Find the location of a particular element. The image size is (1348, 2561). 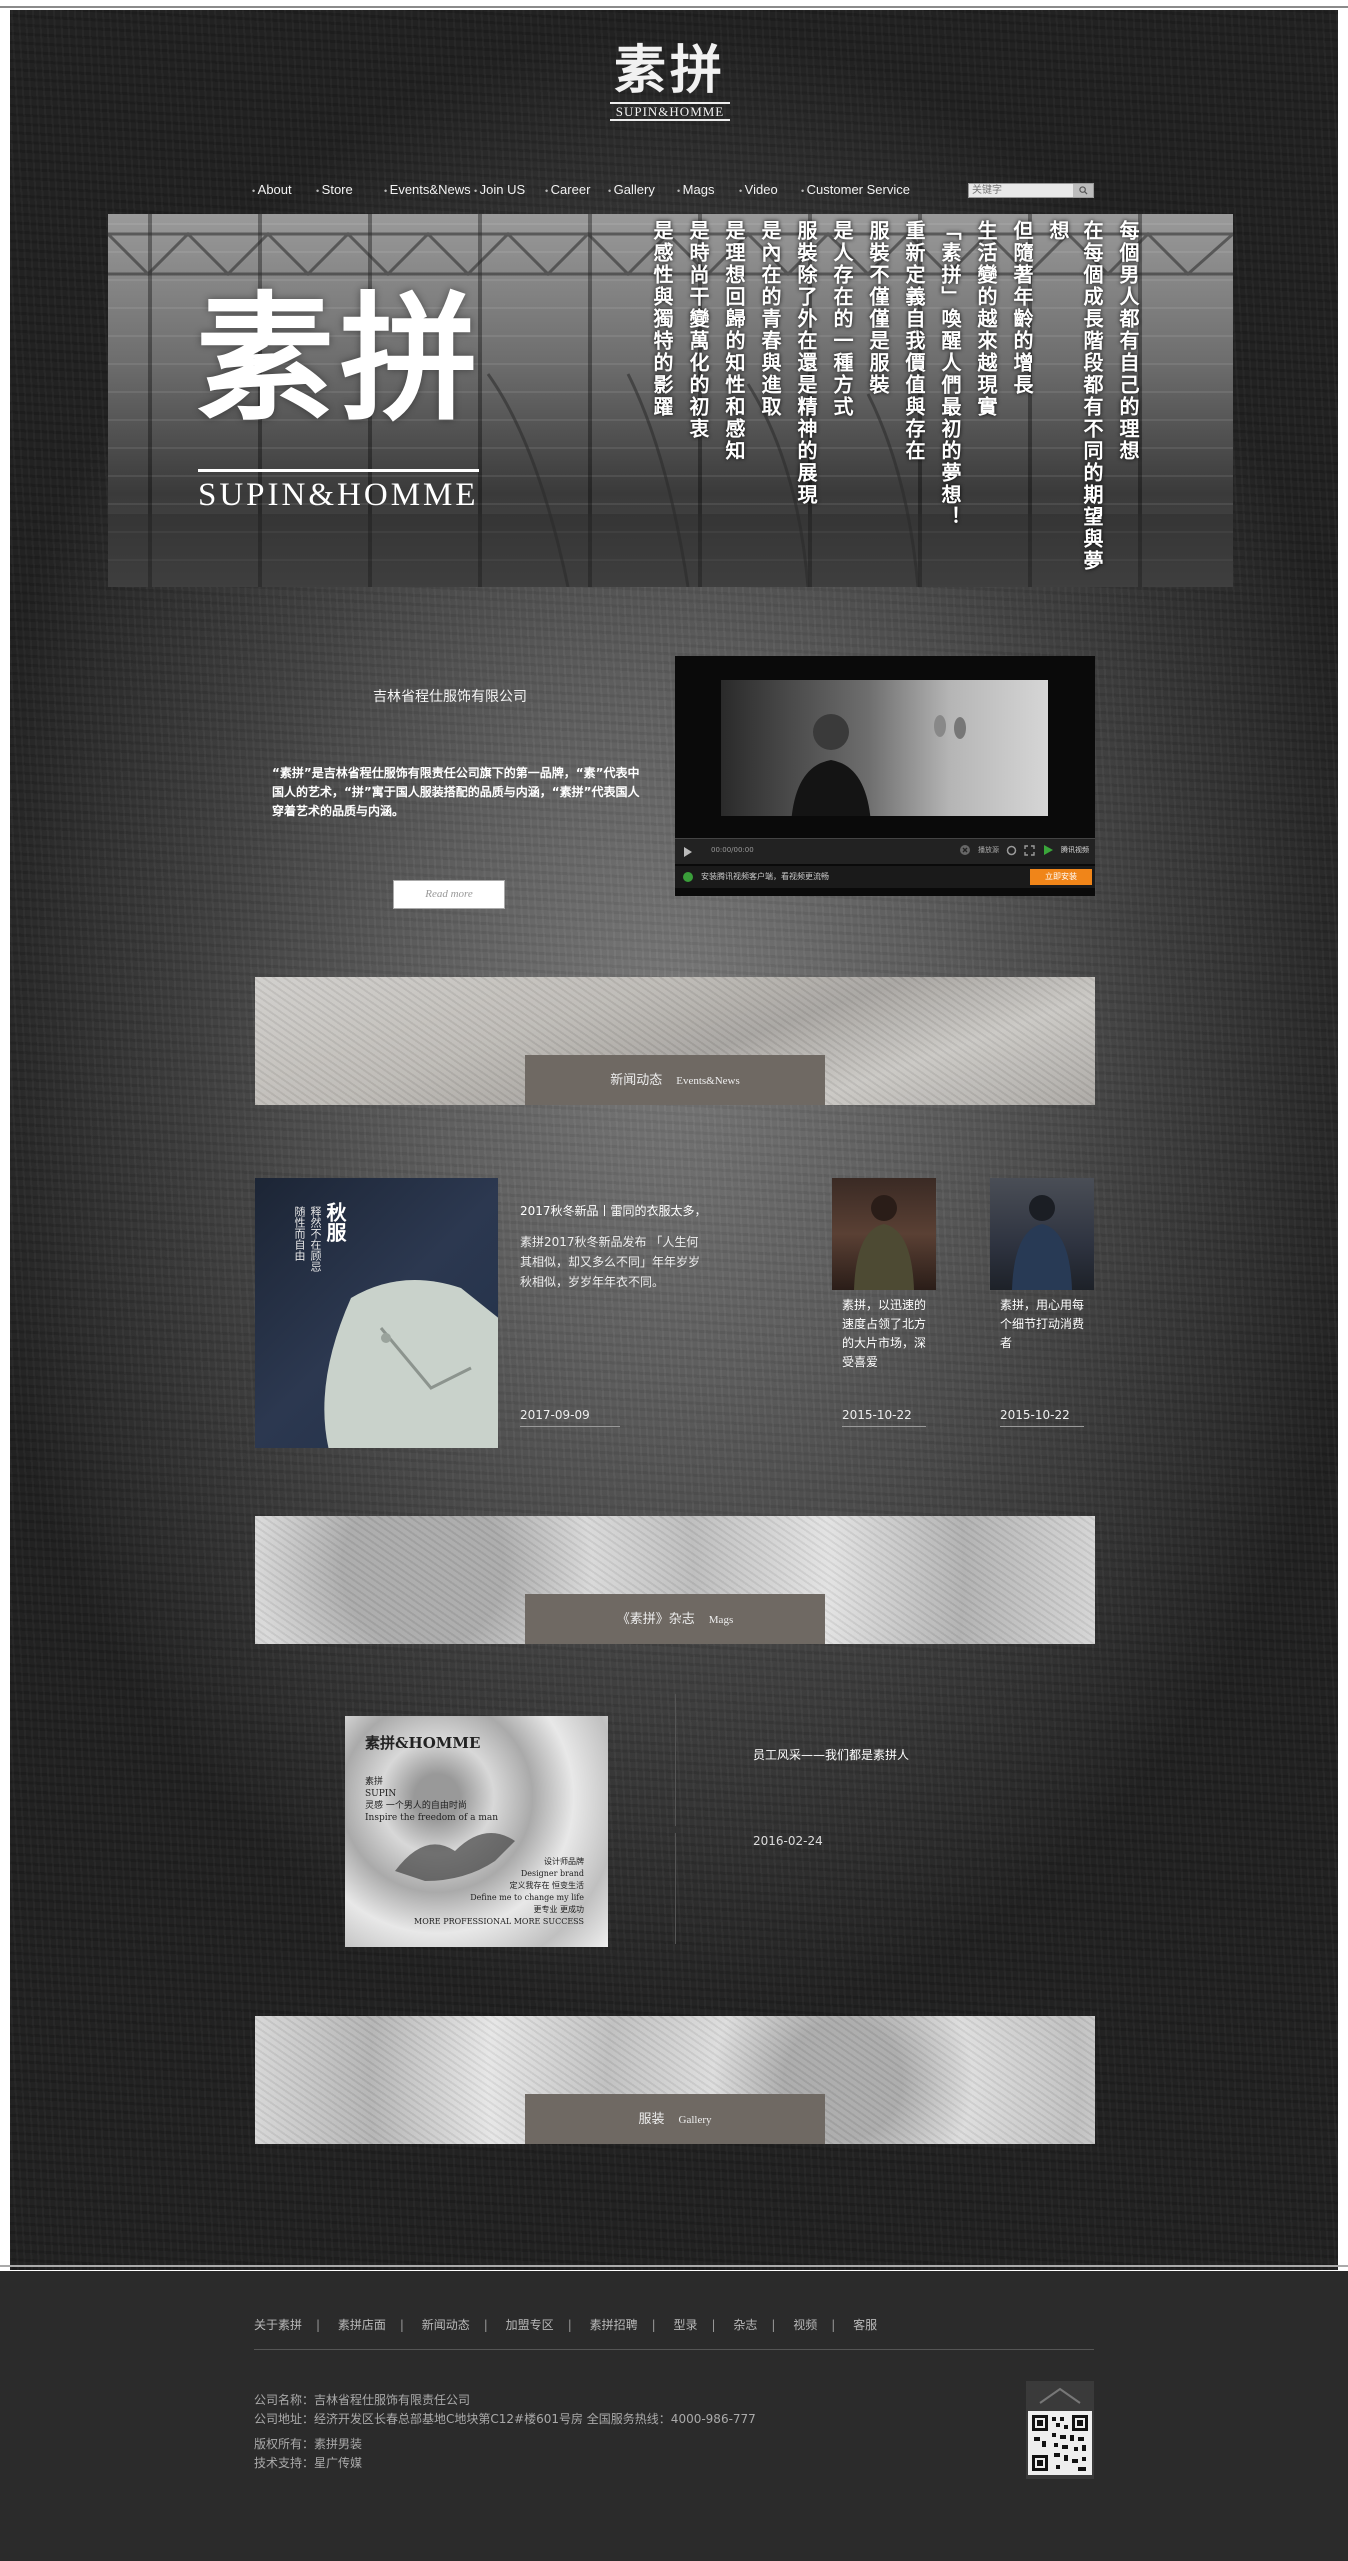

poem-line: 是人存在的一種方式 is located at coordinates (842, 319).